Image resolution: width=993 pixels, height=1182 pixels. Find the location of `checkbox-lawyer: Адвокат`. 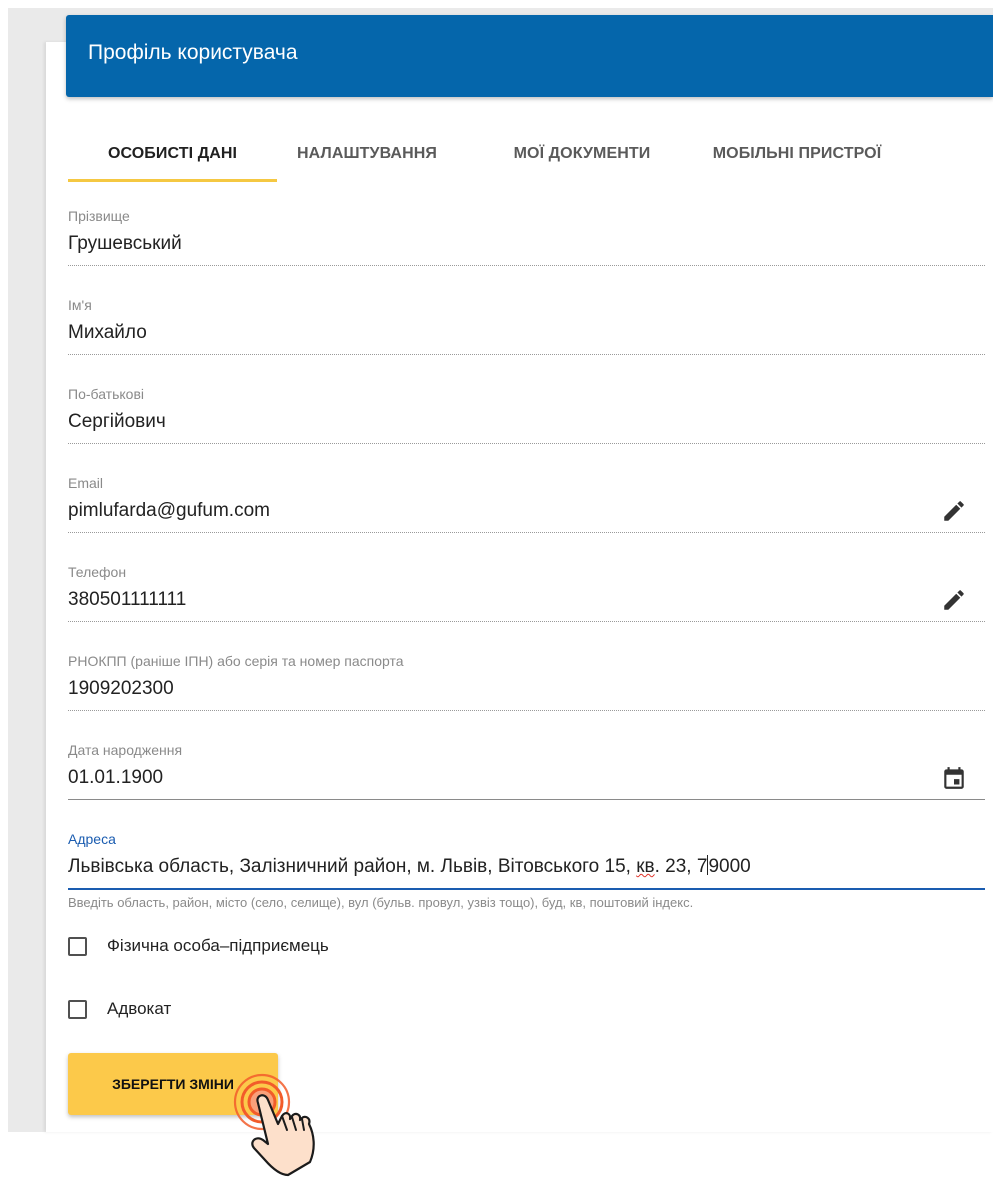

checkbox-lawyer: Адвокат is located at coordinates (119, 1009).